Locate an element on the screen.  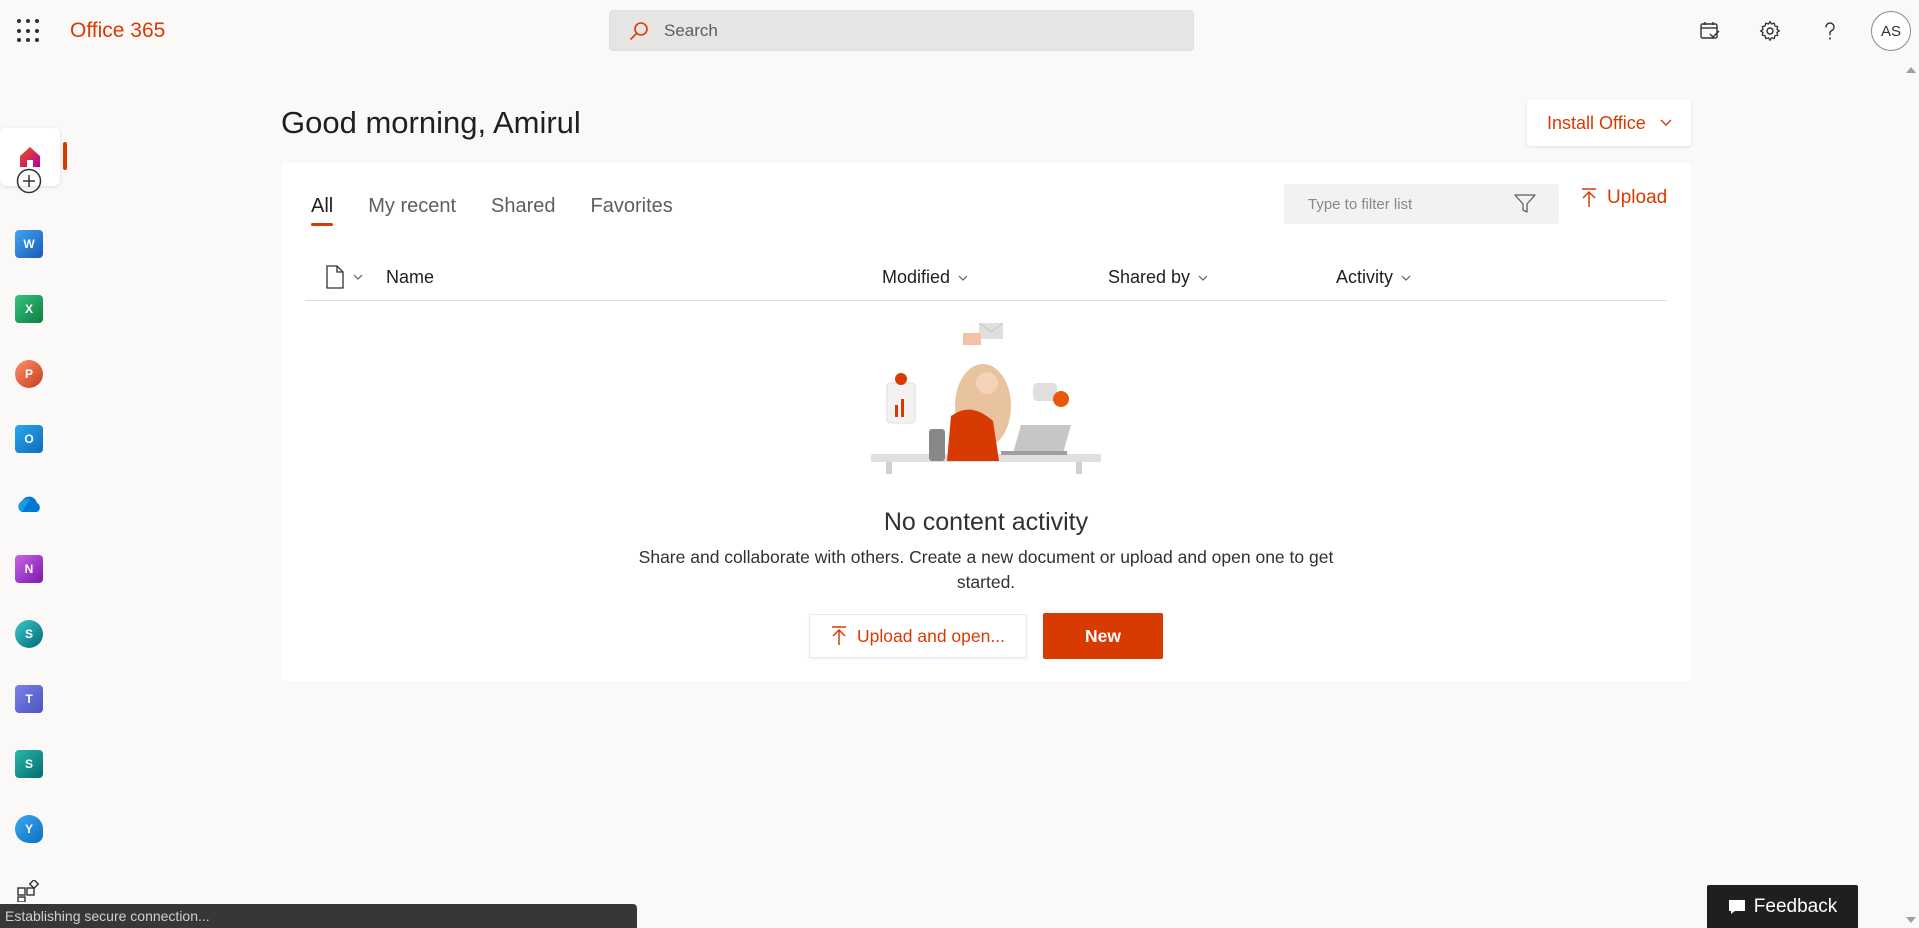
tab-my-recent: My recent is located at coordinates (412, 210).